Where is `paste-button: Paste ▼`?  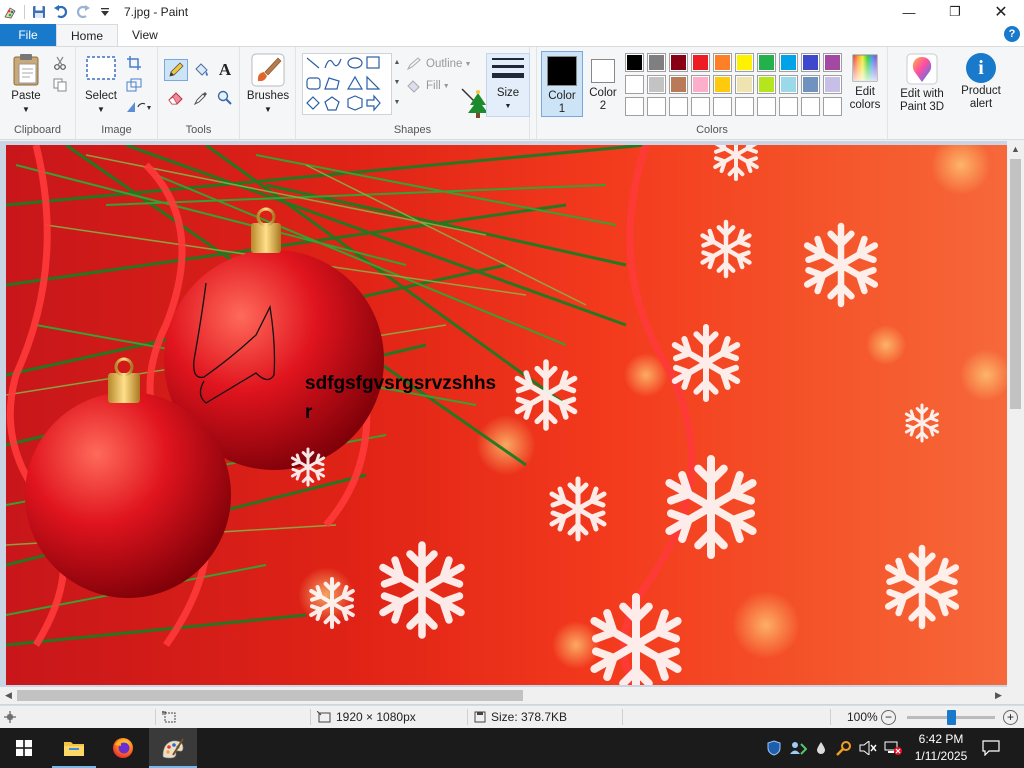 paste-button: Paste ▼ is located at coordinates (26, 84).